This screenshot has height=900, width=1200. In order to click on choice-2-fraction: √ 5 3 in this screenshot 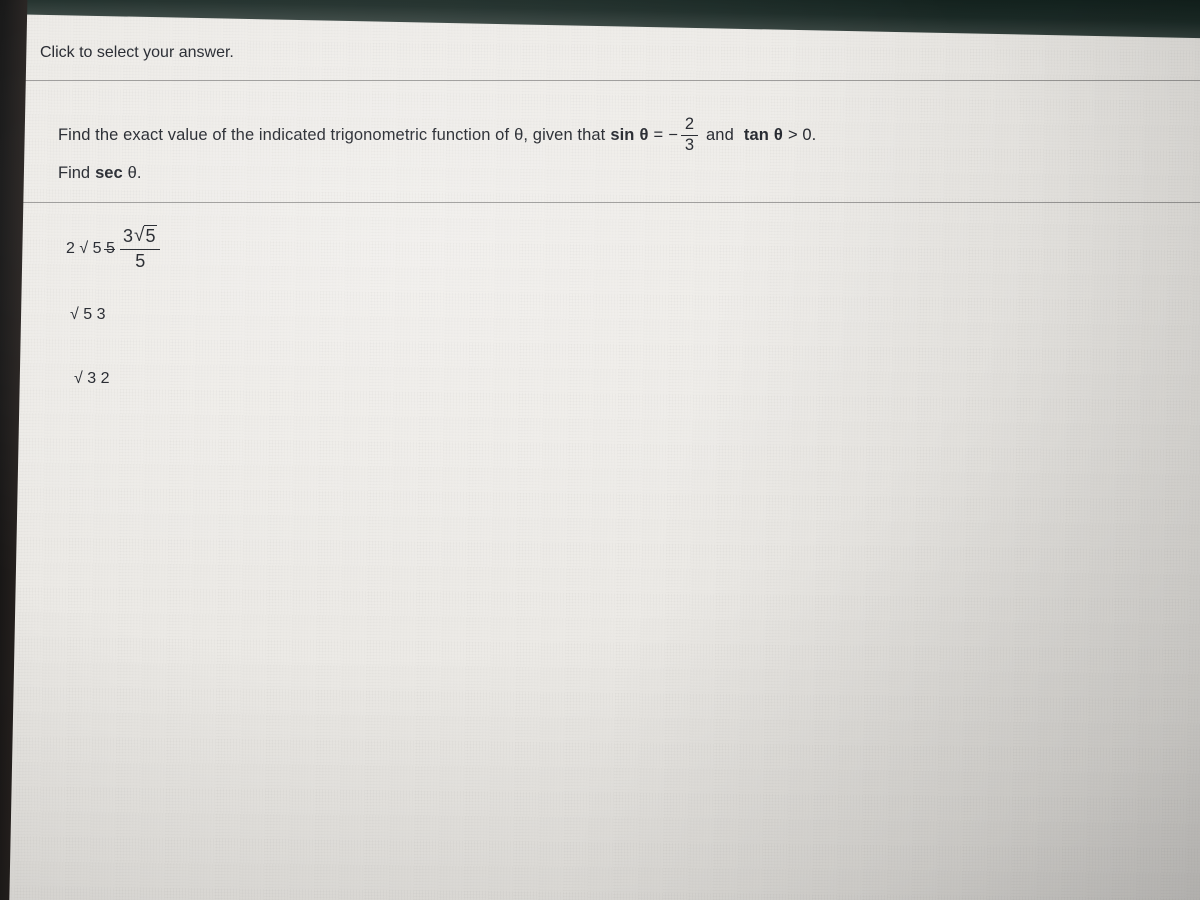, I will do `click(88, 314)`.